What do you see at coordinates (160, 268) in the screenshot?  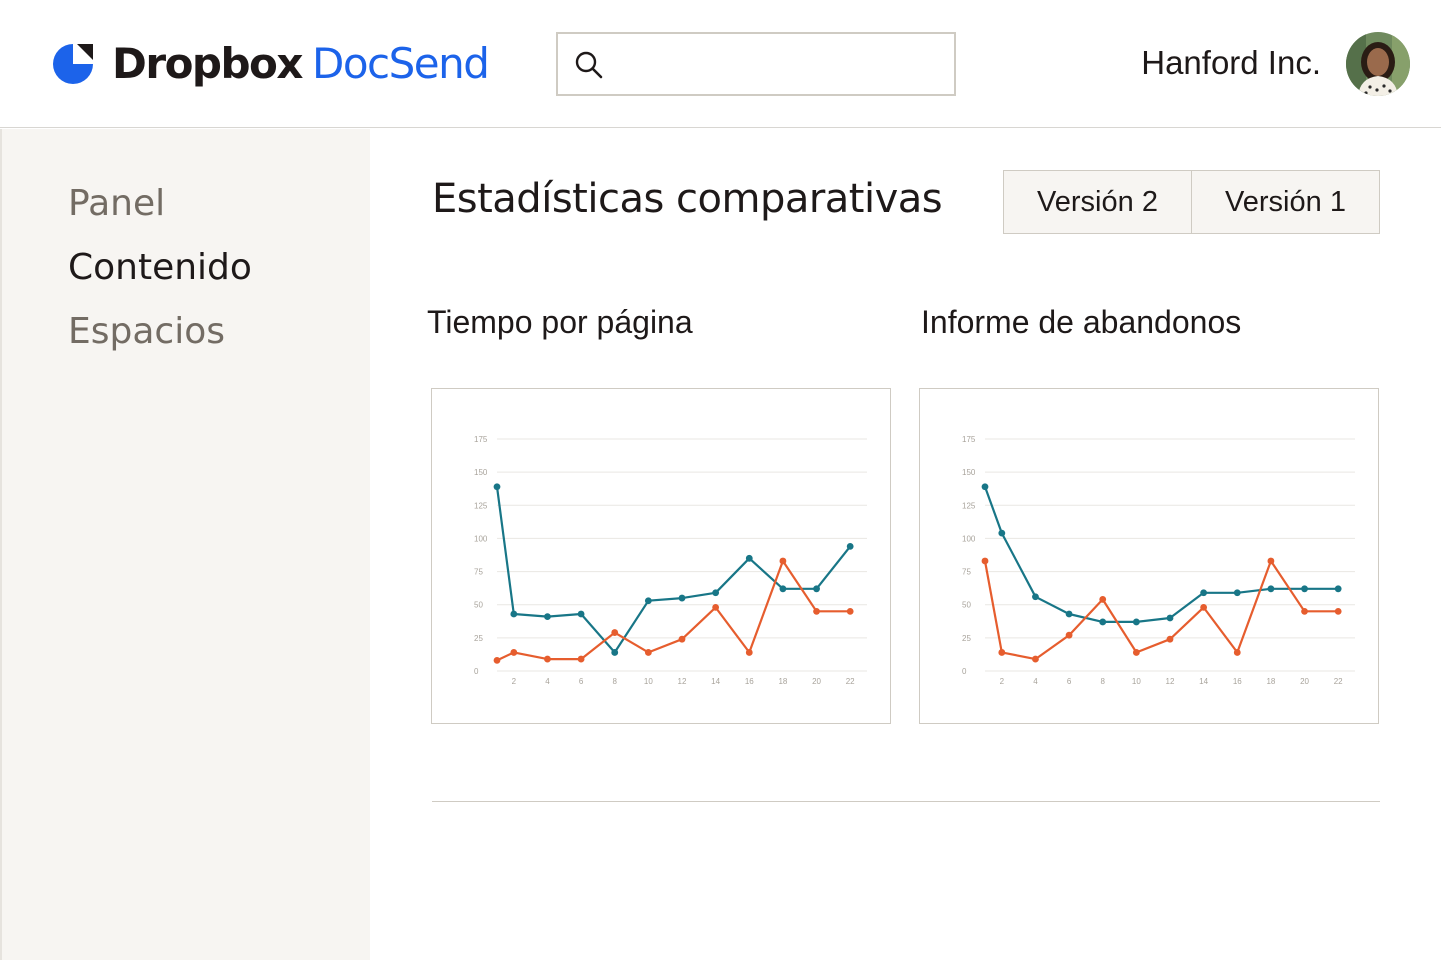 I see `sidebar-item-contenido: Contenido` at bounding box center [160, 268].